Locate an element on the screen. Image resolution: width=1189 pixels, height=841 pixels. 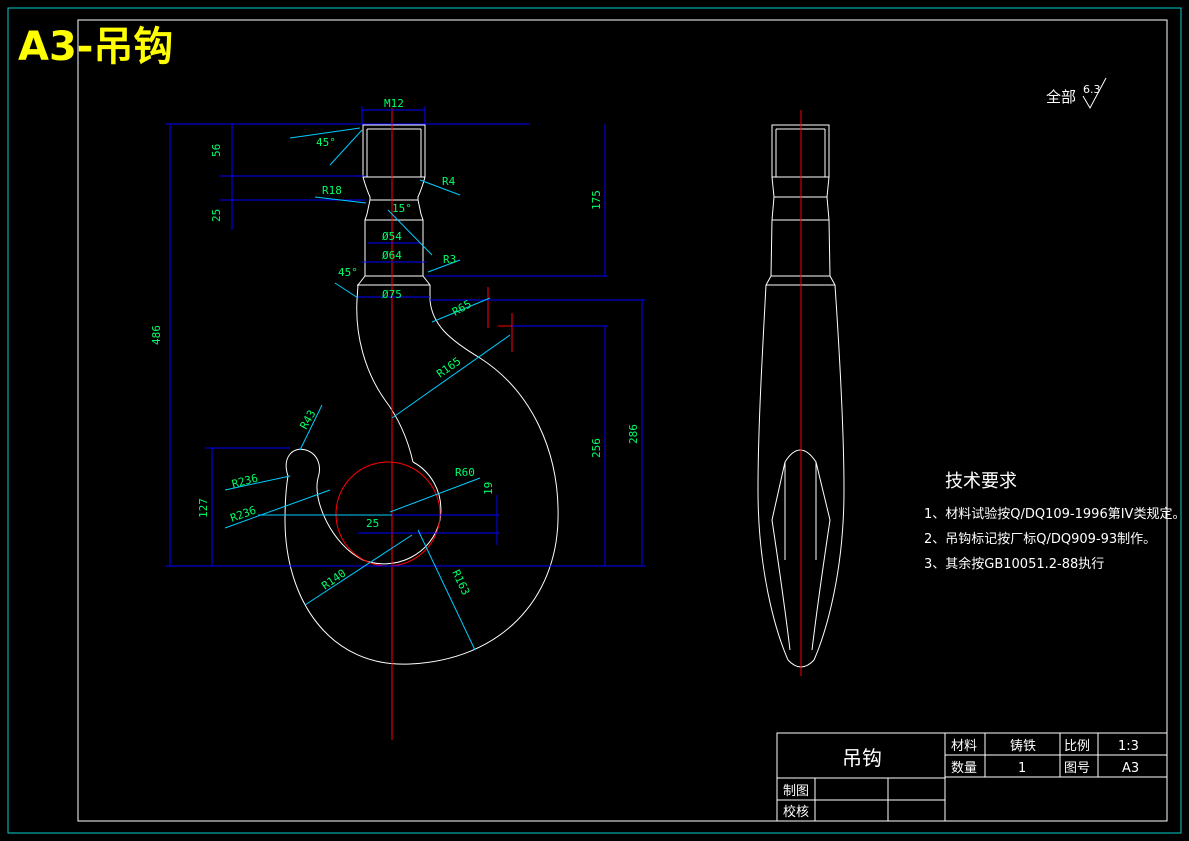
tech-requirement-1: 1、材料试验按Q/DQ109-1996第IV类规定。 is located at coordinates (1054, 514).